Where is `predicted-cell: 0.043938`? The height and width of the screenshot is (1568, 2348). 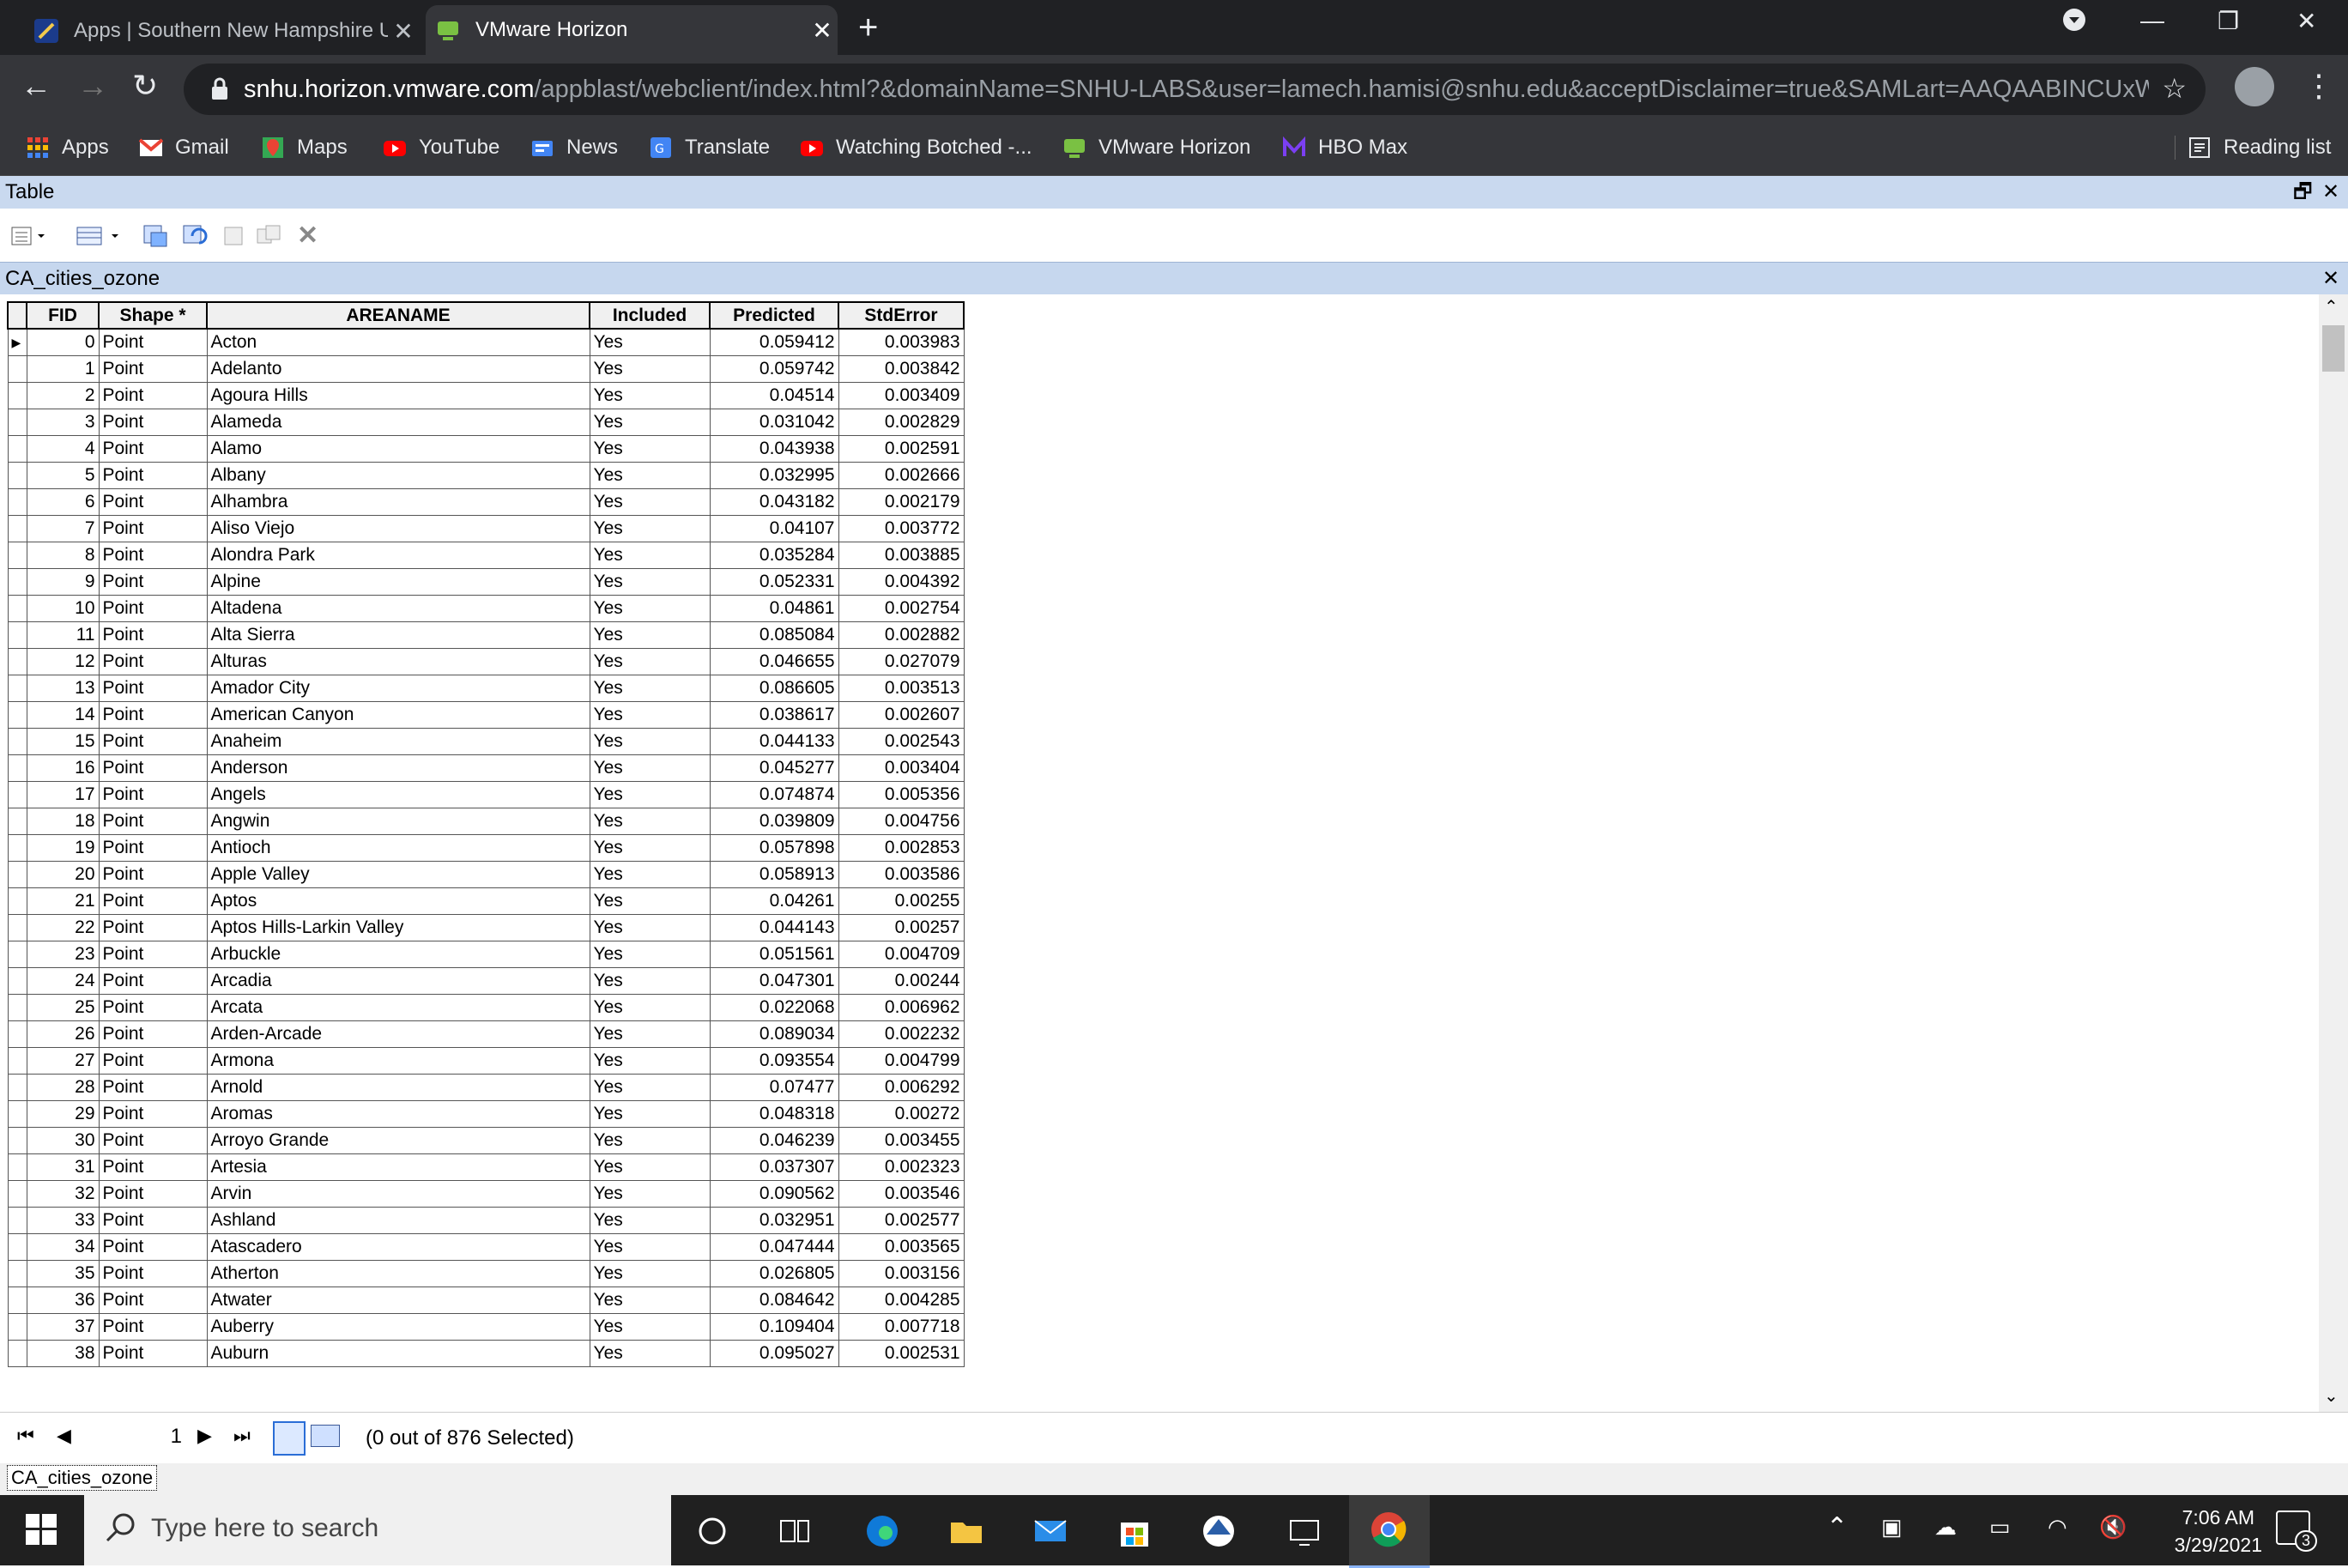 predicted-cell: 0.043938 is located at coordinates (774, 449).